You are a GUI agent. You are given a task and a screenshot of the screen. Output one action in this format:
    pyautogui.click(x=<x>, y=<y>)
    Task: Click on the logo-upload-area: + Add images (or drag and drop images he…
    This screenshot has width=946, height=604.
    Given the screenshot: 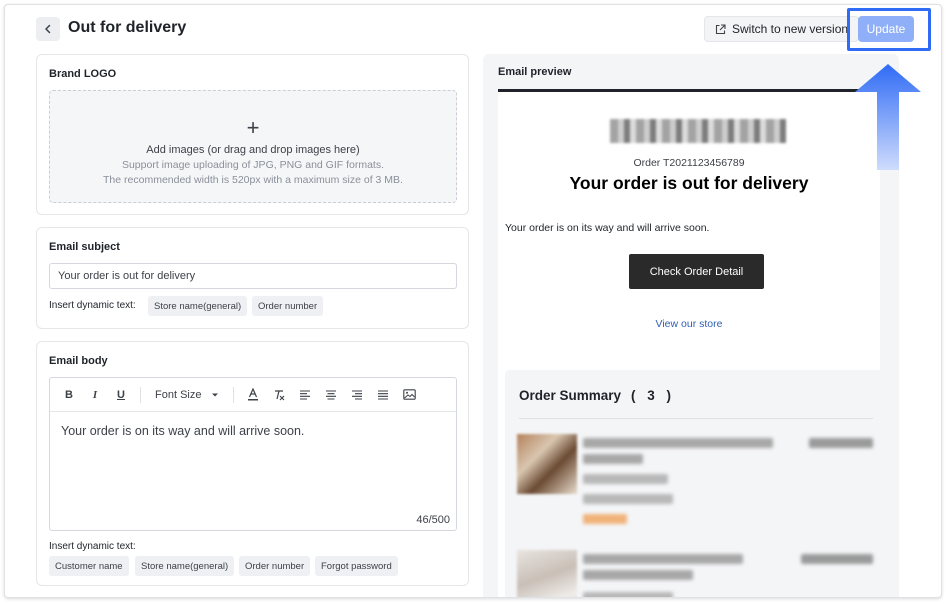 What is the action you would take?
    pyautogui.click(x=253, y=146)
    